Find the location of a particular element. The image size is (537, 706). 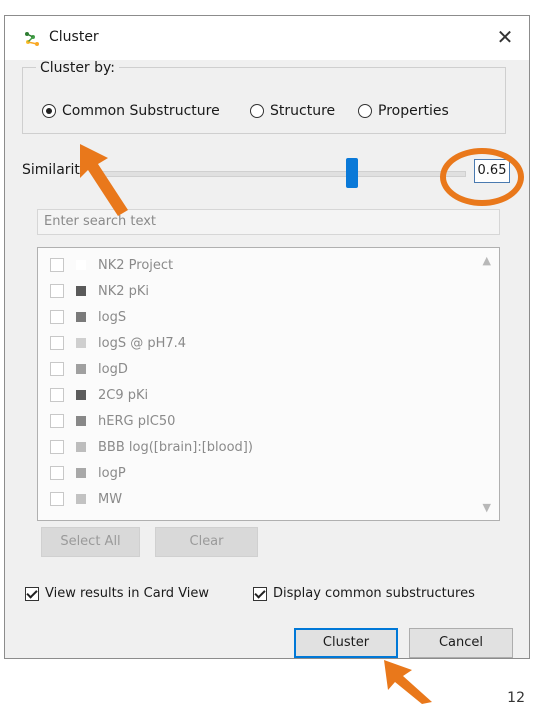

scroll-up-icon: ▲ is located at coordinates (487, 260).